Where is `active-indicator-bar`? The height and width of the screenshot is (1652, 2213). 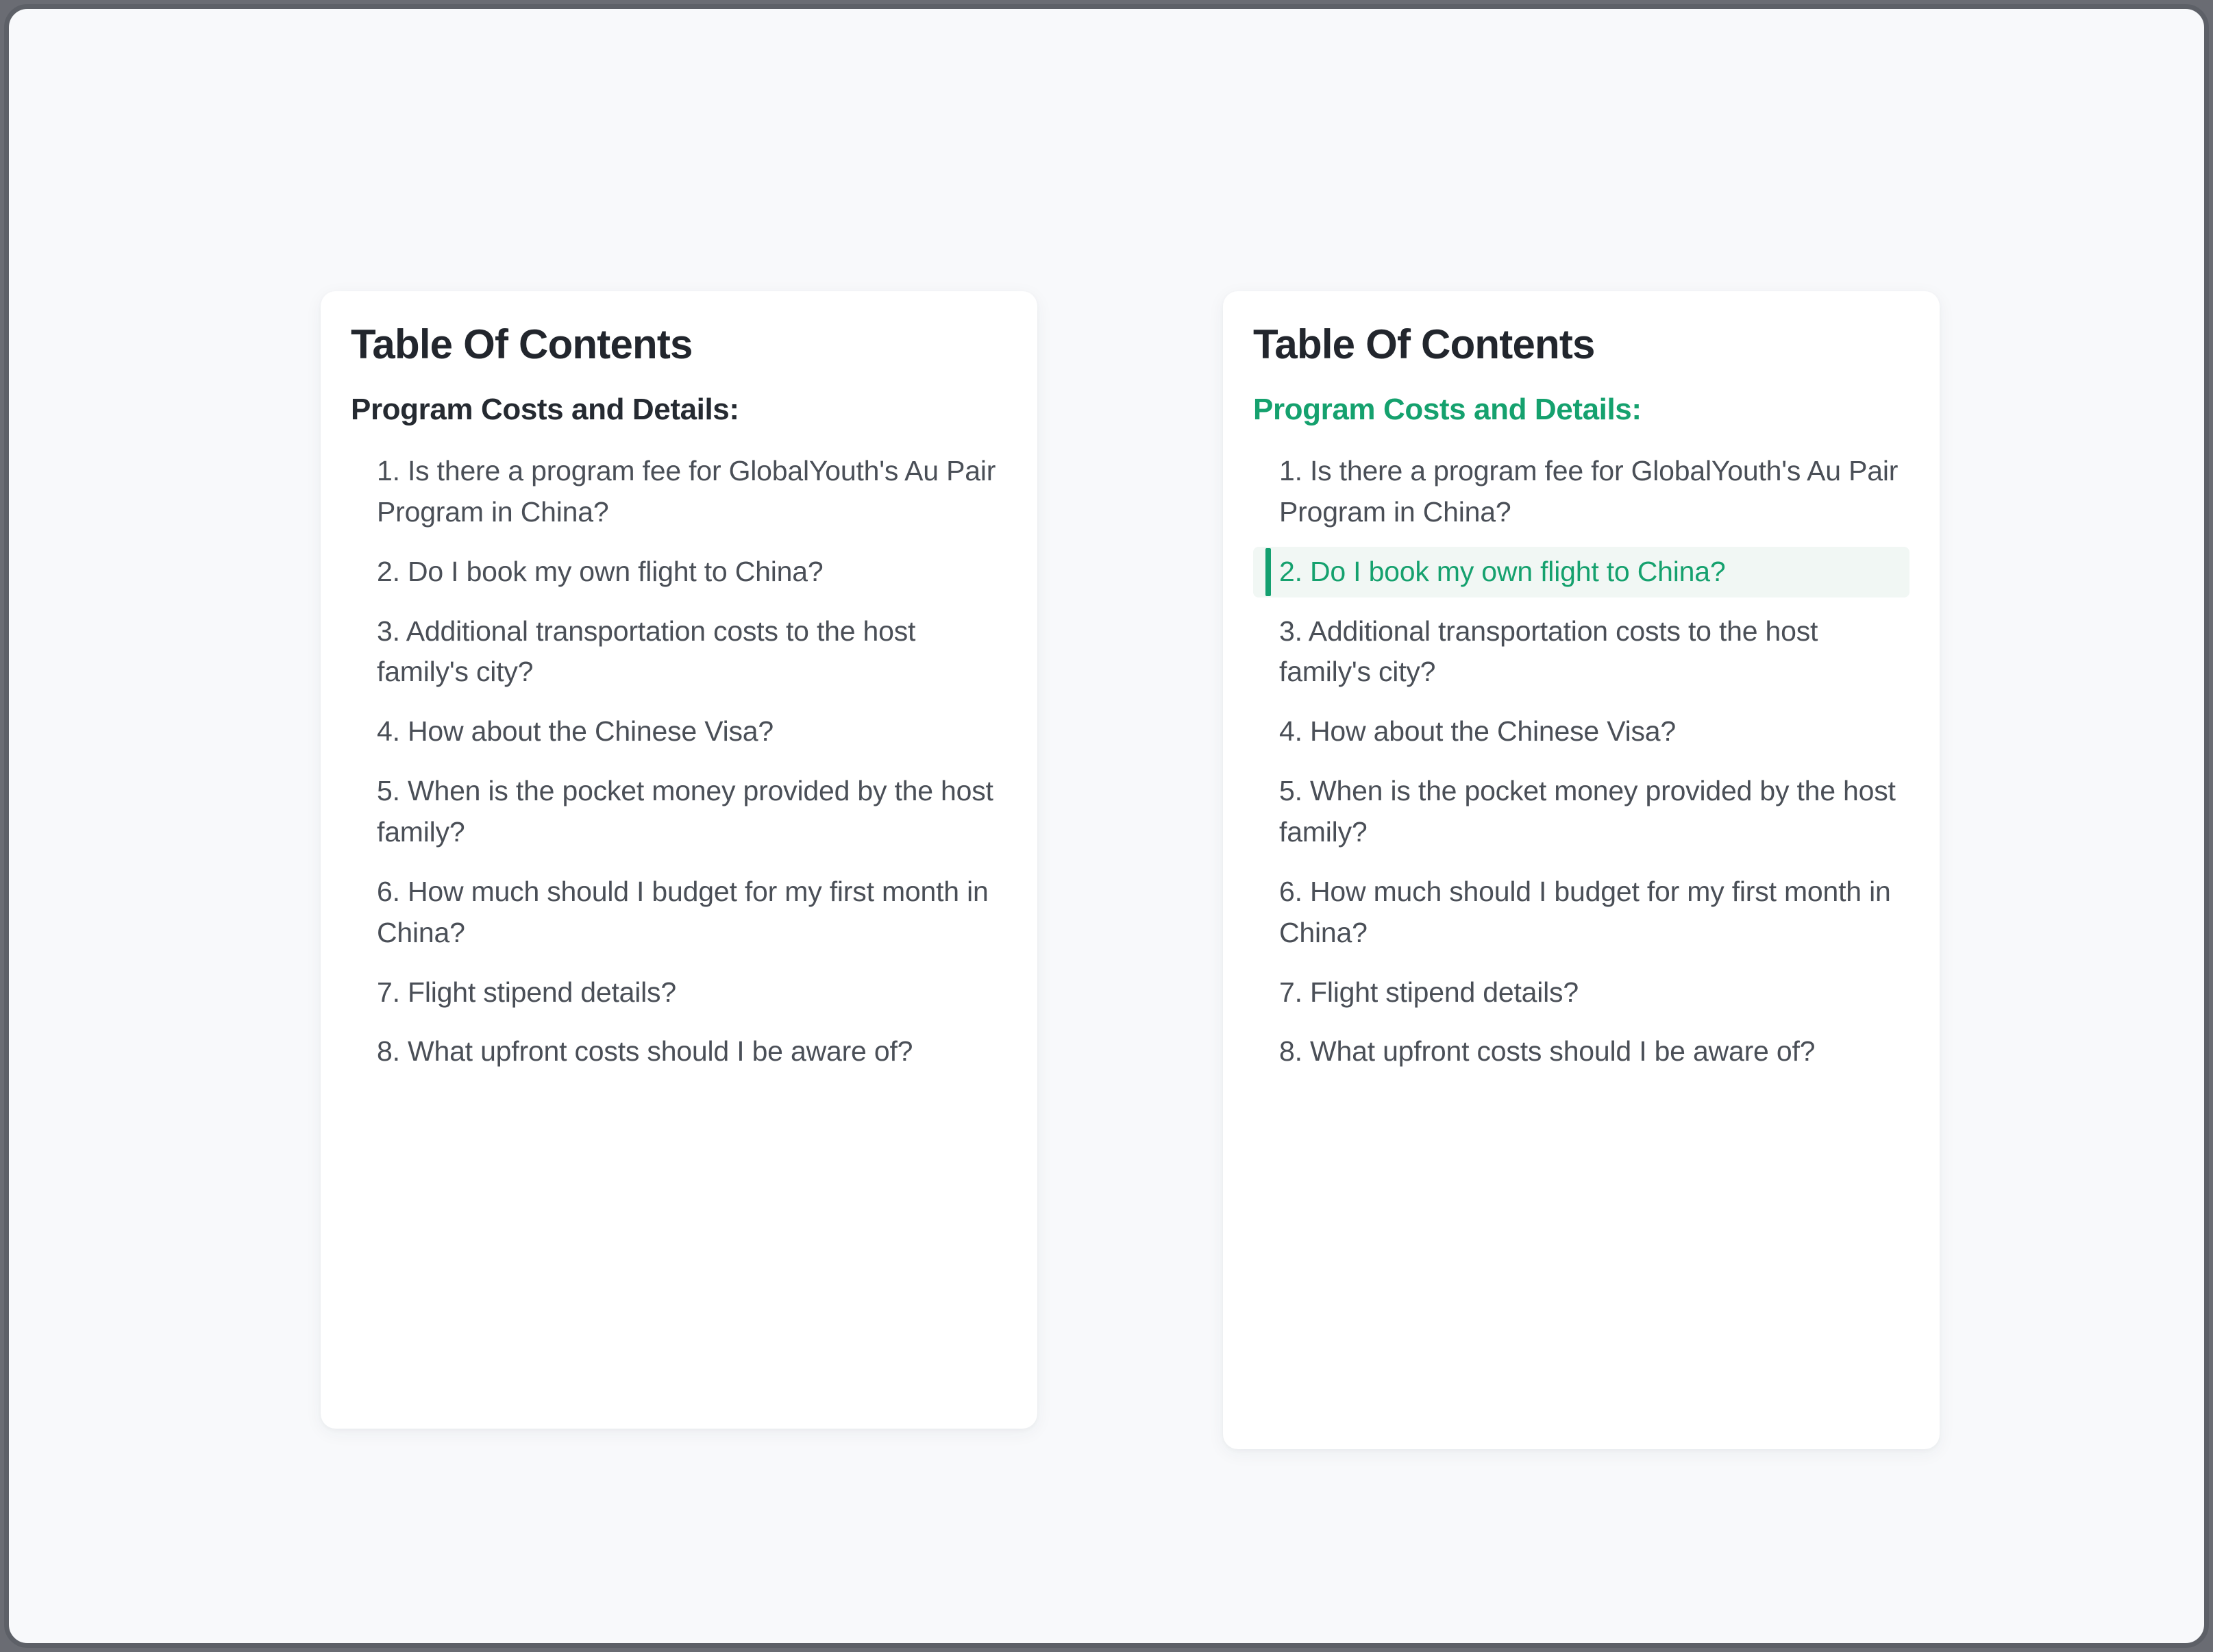 active-indicator-bar is located at coordinates (1268, 571).